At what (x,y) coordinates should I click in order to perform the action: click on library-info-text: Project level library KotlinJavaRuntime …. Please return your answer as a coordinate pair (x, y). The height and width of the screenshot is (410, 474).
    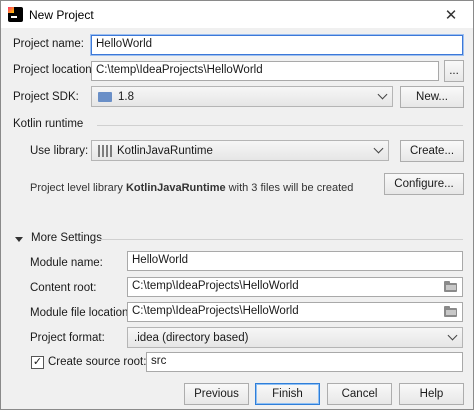
    Looking at the image, I should click on (191, 188).